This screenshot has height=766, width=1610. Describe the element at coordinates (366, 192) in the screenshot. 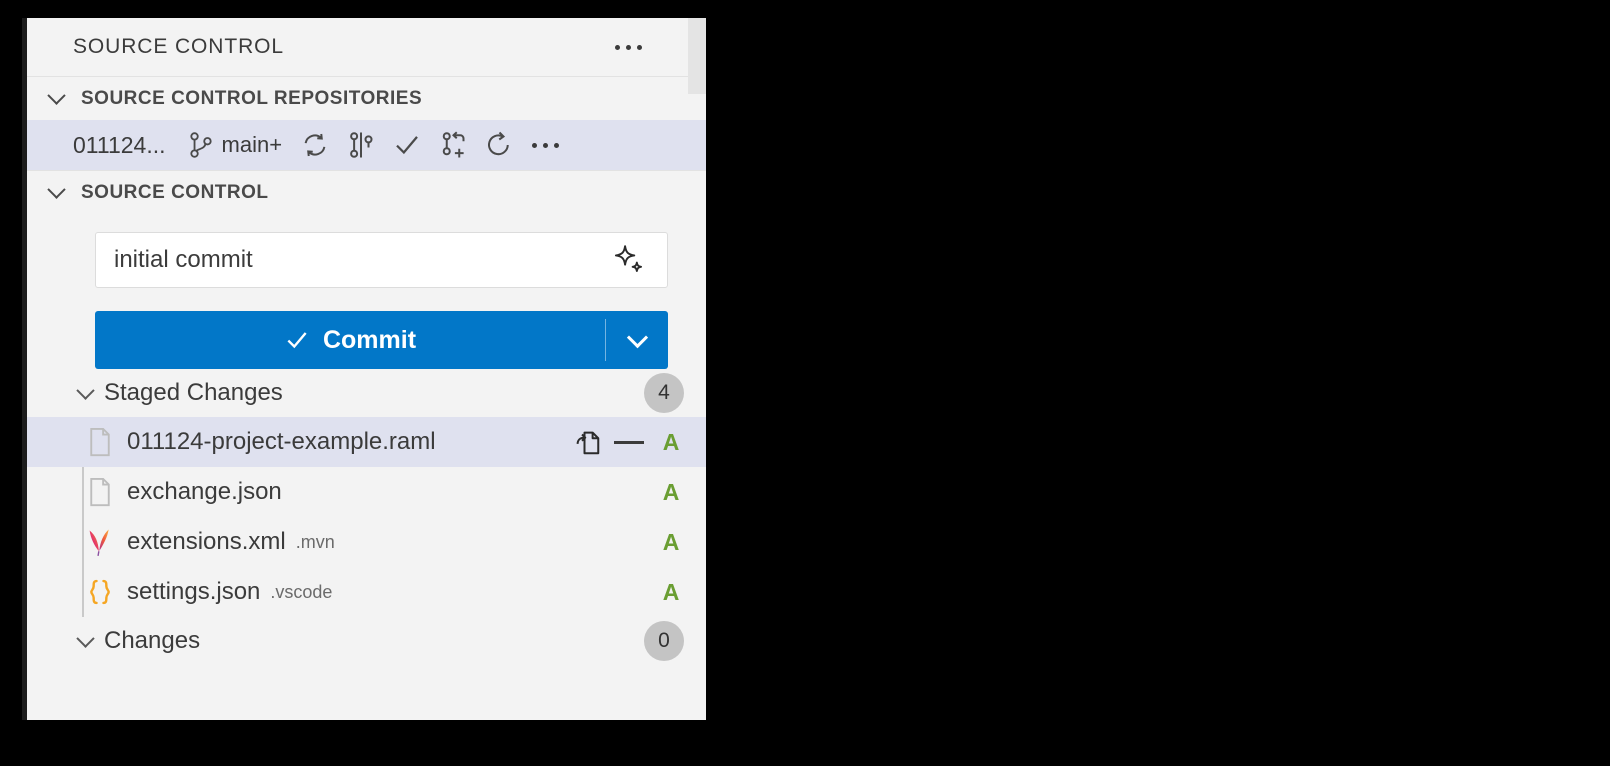

I see `section-header-source-control: SOURCE CONTROL` at that location.